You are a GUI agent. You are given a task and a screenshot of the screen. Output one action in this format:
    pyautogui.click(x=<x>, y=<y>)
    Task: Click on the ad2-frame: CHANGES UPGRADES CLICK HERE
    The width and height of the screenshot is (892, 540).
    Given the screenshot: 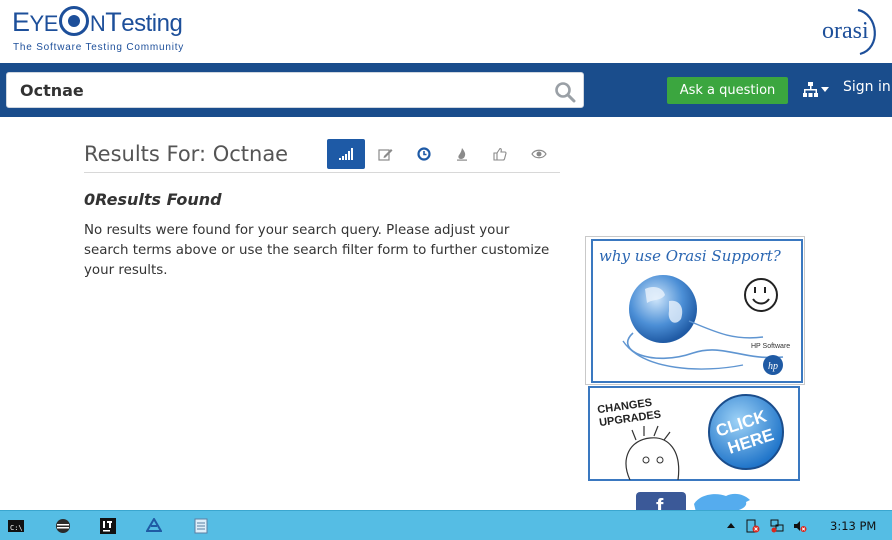 What is the action you would take?
    pyautogui.click(x=694, y=433)
    